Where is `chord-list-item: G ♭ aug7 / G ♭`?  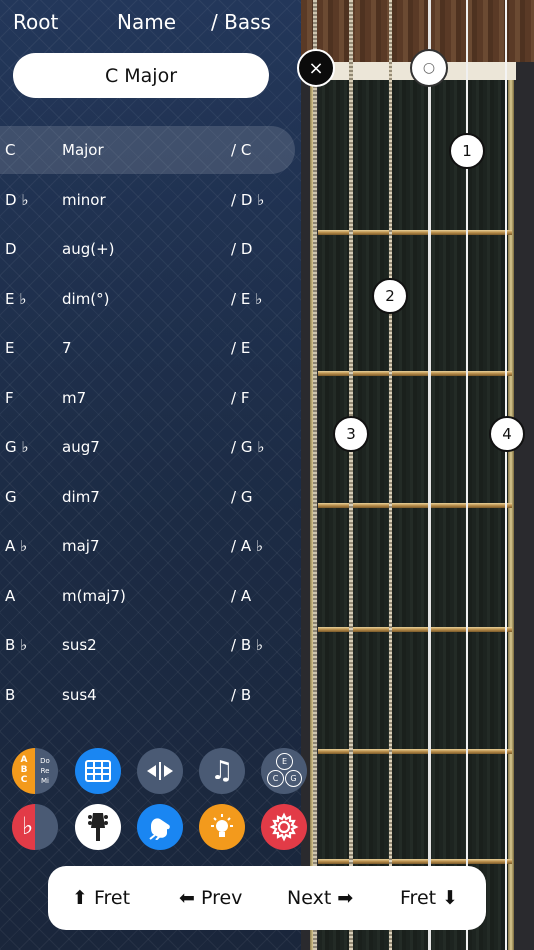
chord-list-item: G ♭ aug7 / G ♭ is located at coordinates (147, 447).